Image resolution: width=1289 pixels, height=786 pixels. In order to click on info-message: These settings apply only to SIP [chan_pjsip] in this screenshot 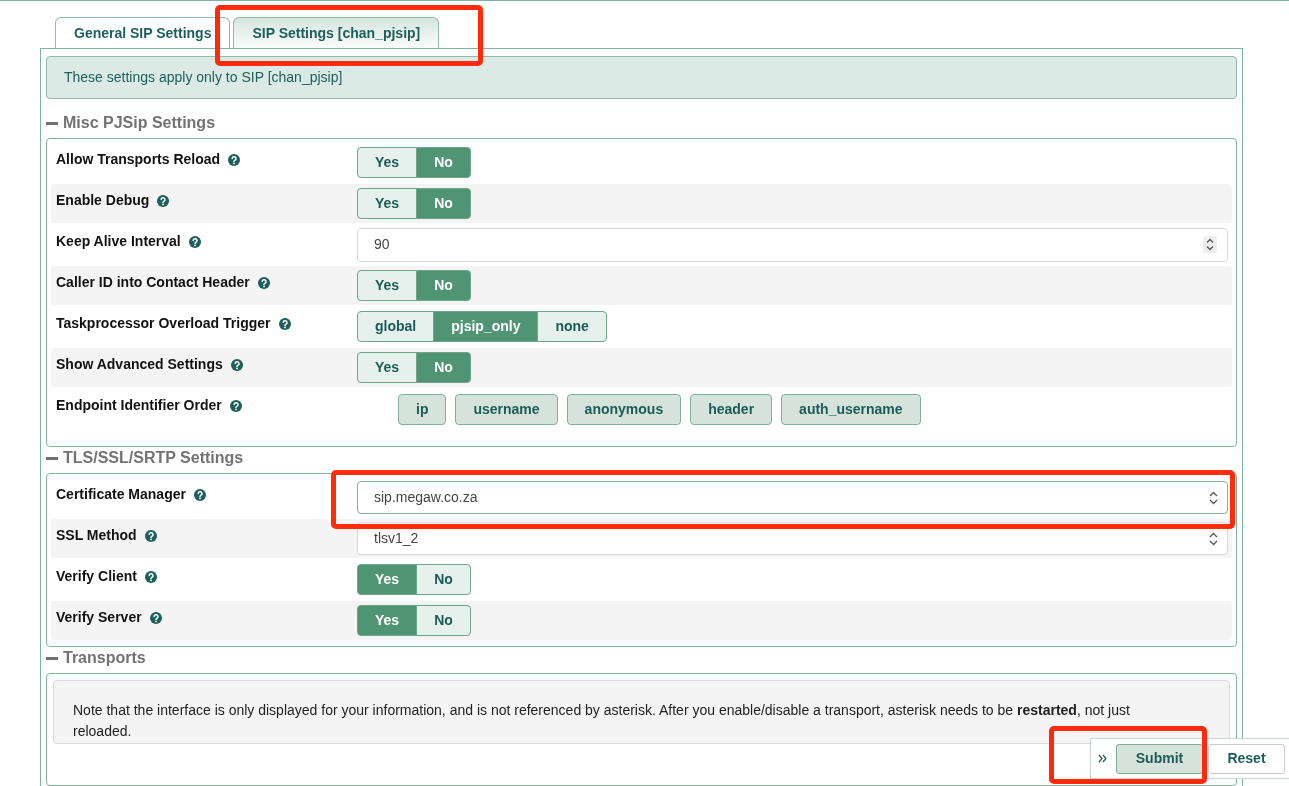, I will do `click(641, 77)`.